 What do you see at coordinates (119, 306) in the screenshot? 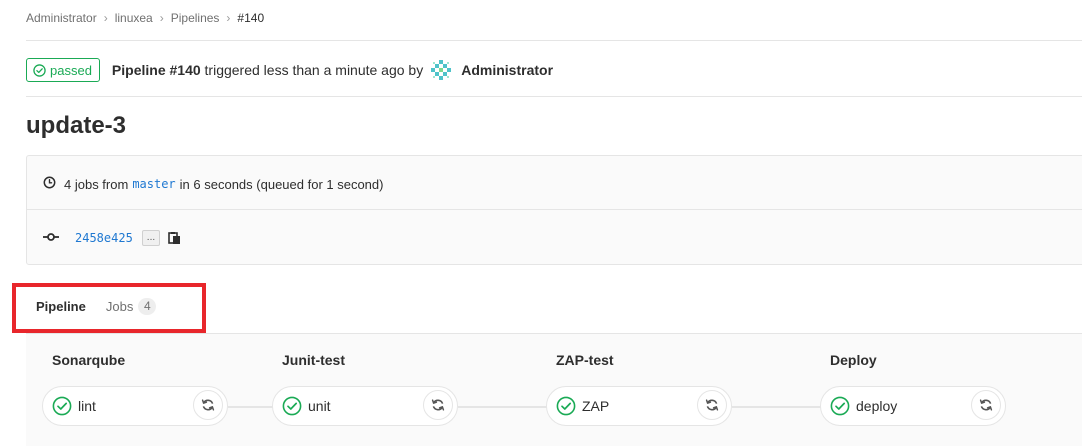
I see `tab-jobs-label: Jobs` at bounding box center [119, 306].